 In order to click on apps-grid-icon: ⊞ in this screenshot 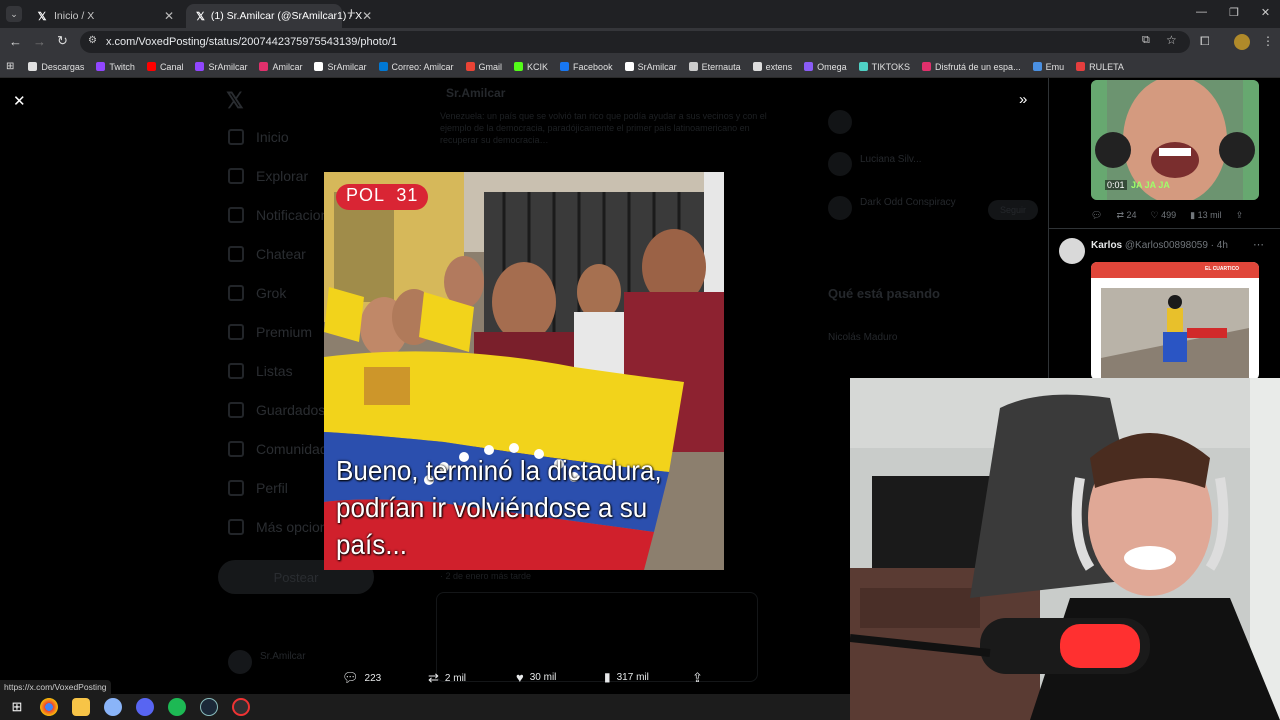, I will do `click(10, 66)`.